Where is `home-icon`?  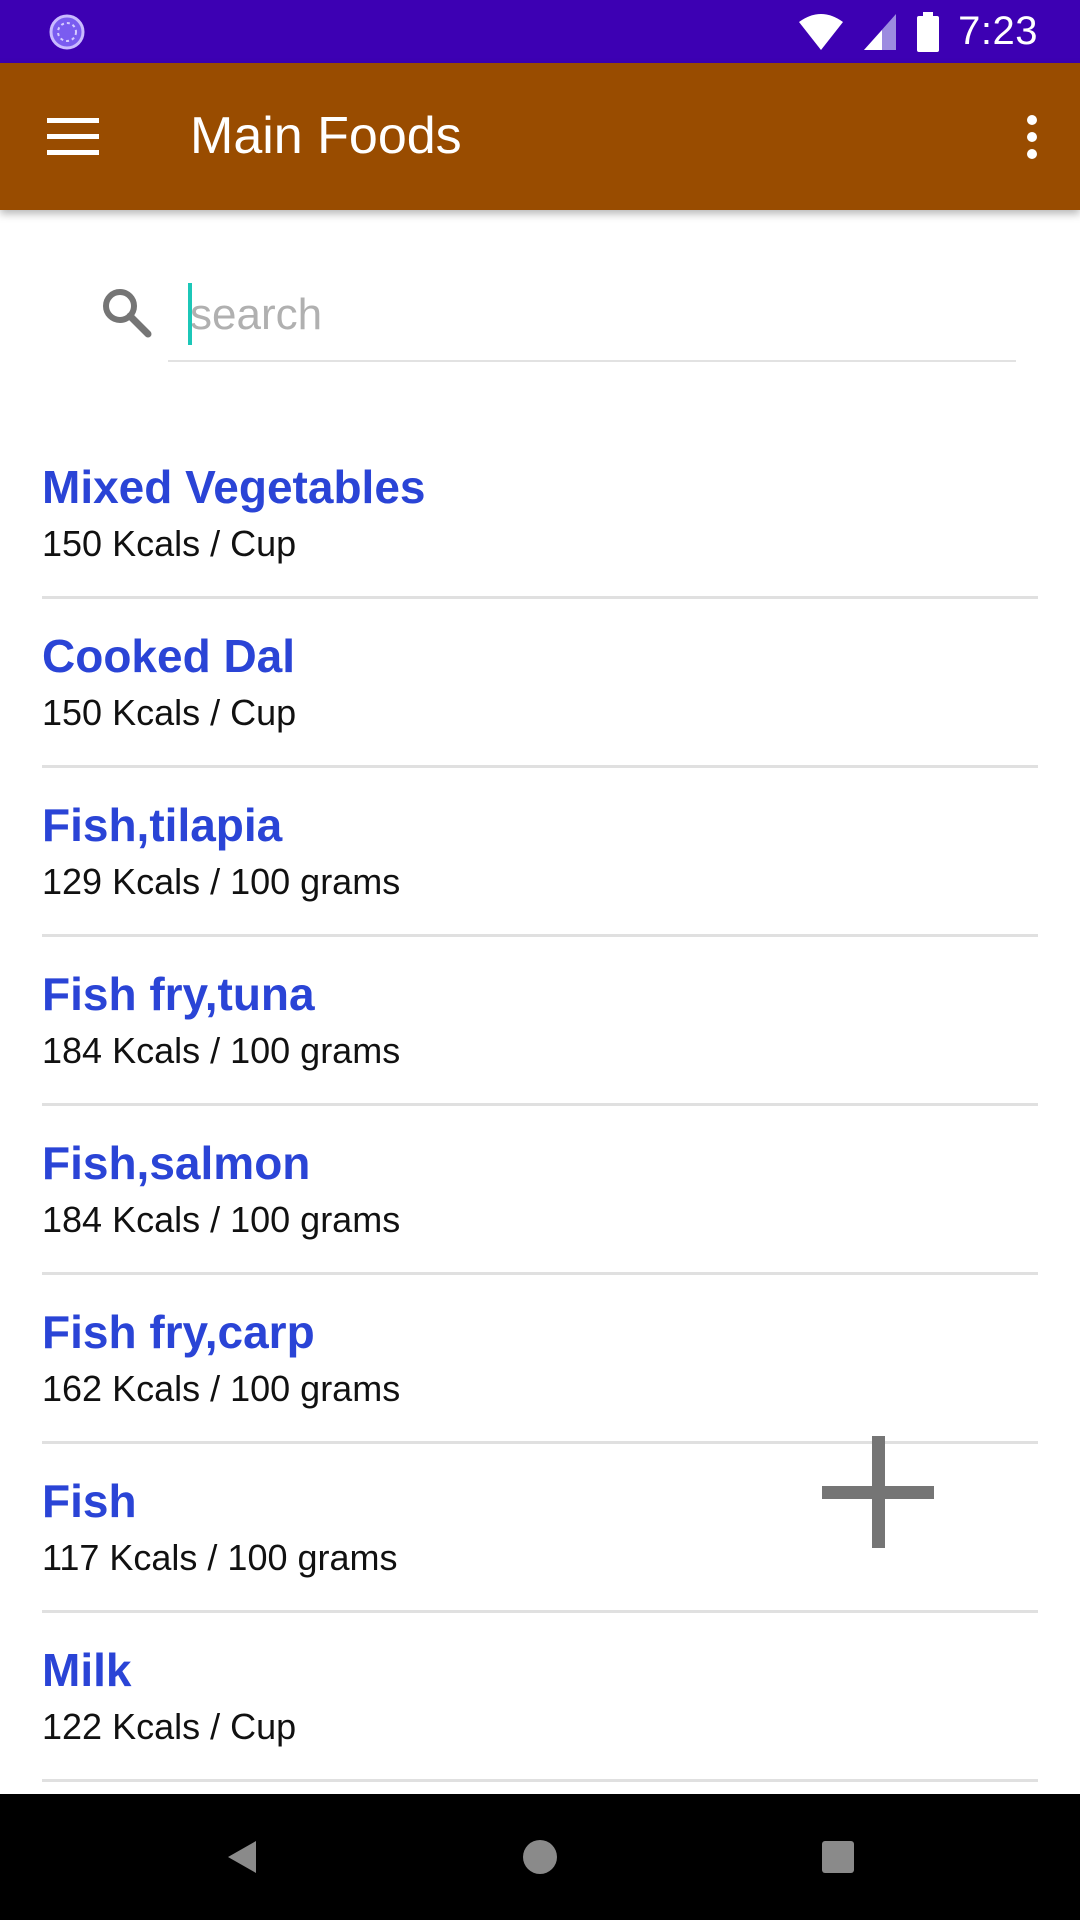
home-icon is located at coordinates (540, 1857).